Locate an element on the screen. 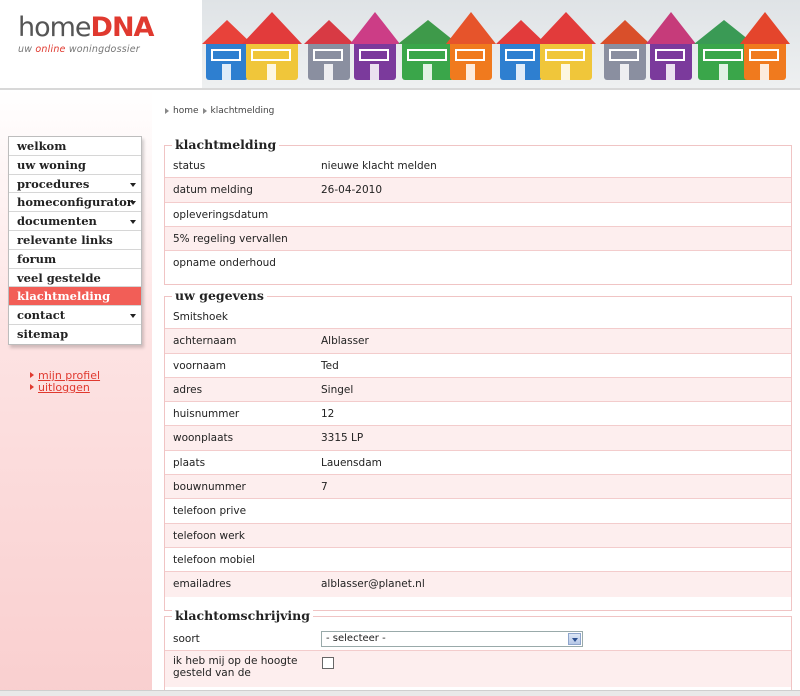 Image resolution: width=800 pixels, height=696 pixels. menu-item-welkom: welkom is located at coordinates (75, 146).